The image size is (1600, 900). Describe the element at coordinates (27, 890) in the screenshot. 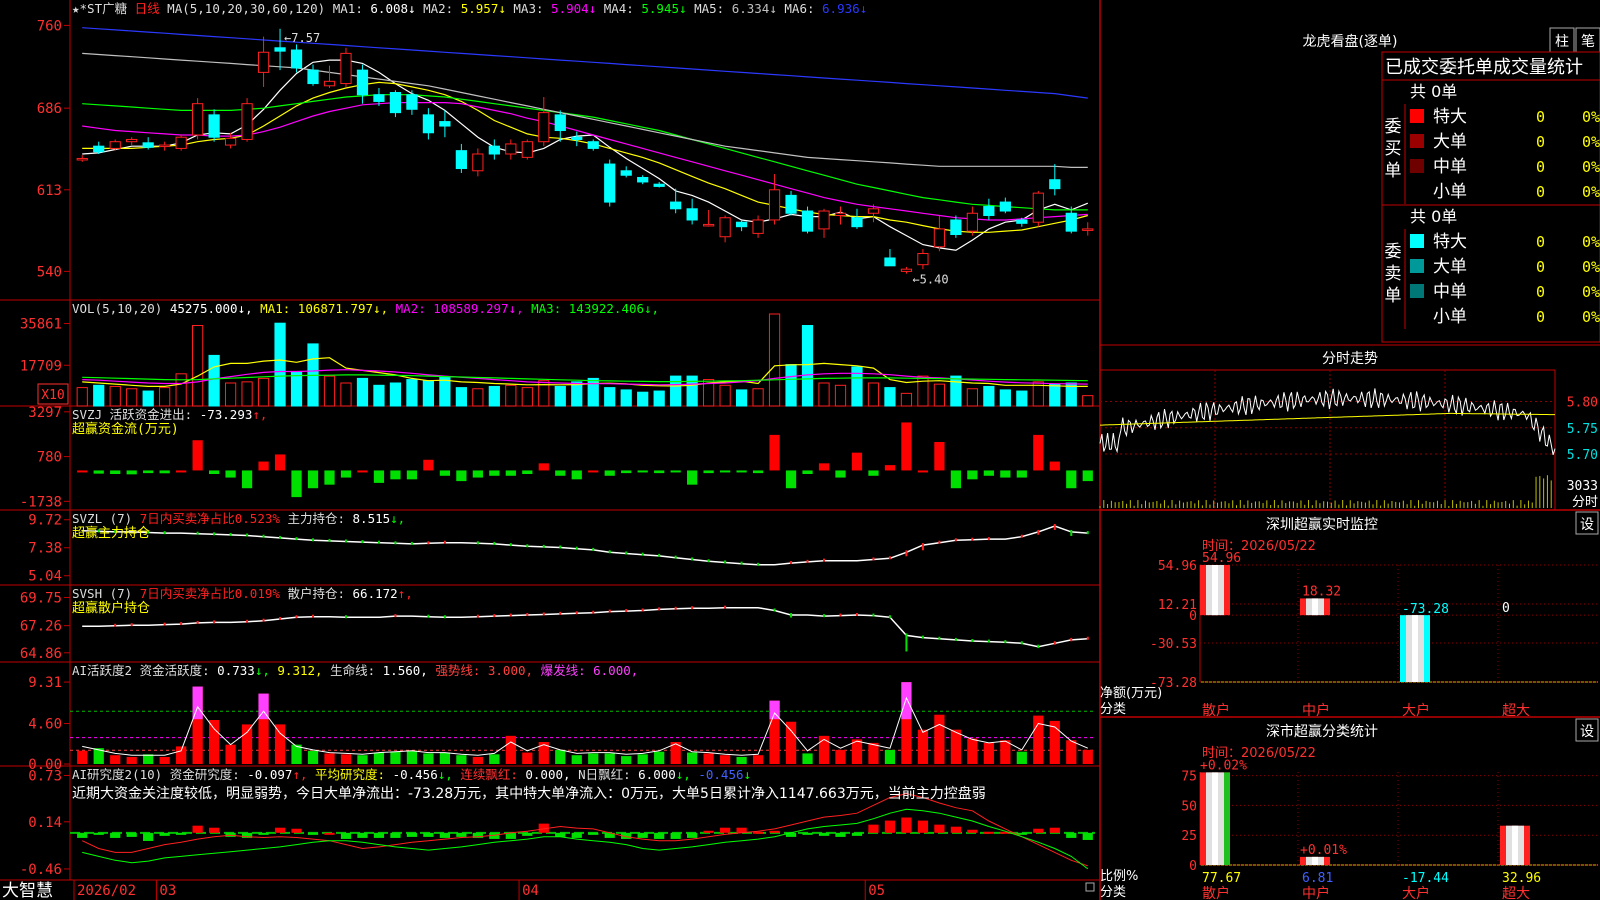

I see `app-name: 大智慧` at that location.